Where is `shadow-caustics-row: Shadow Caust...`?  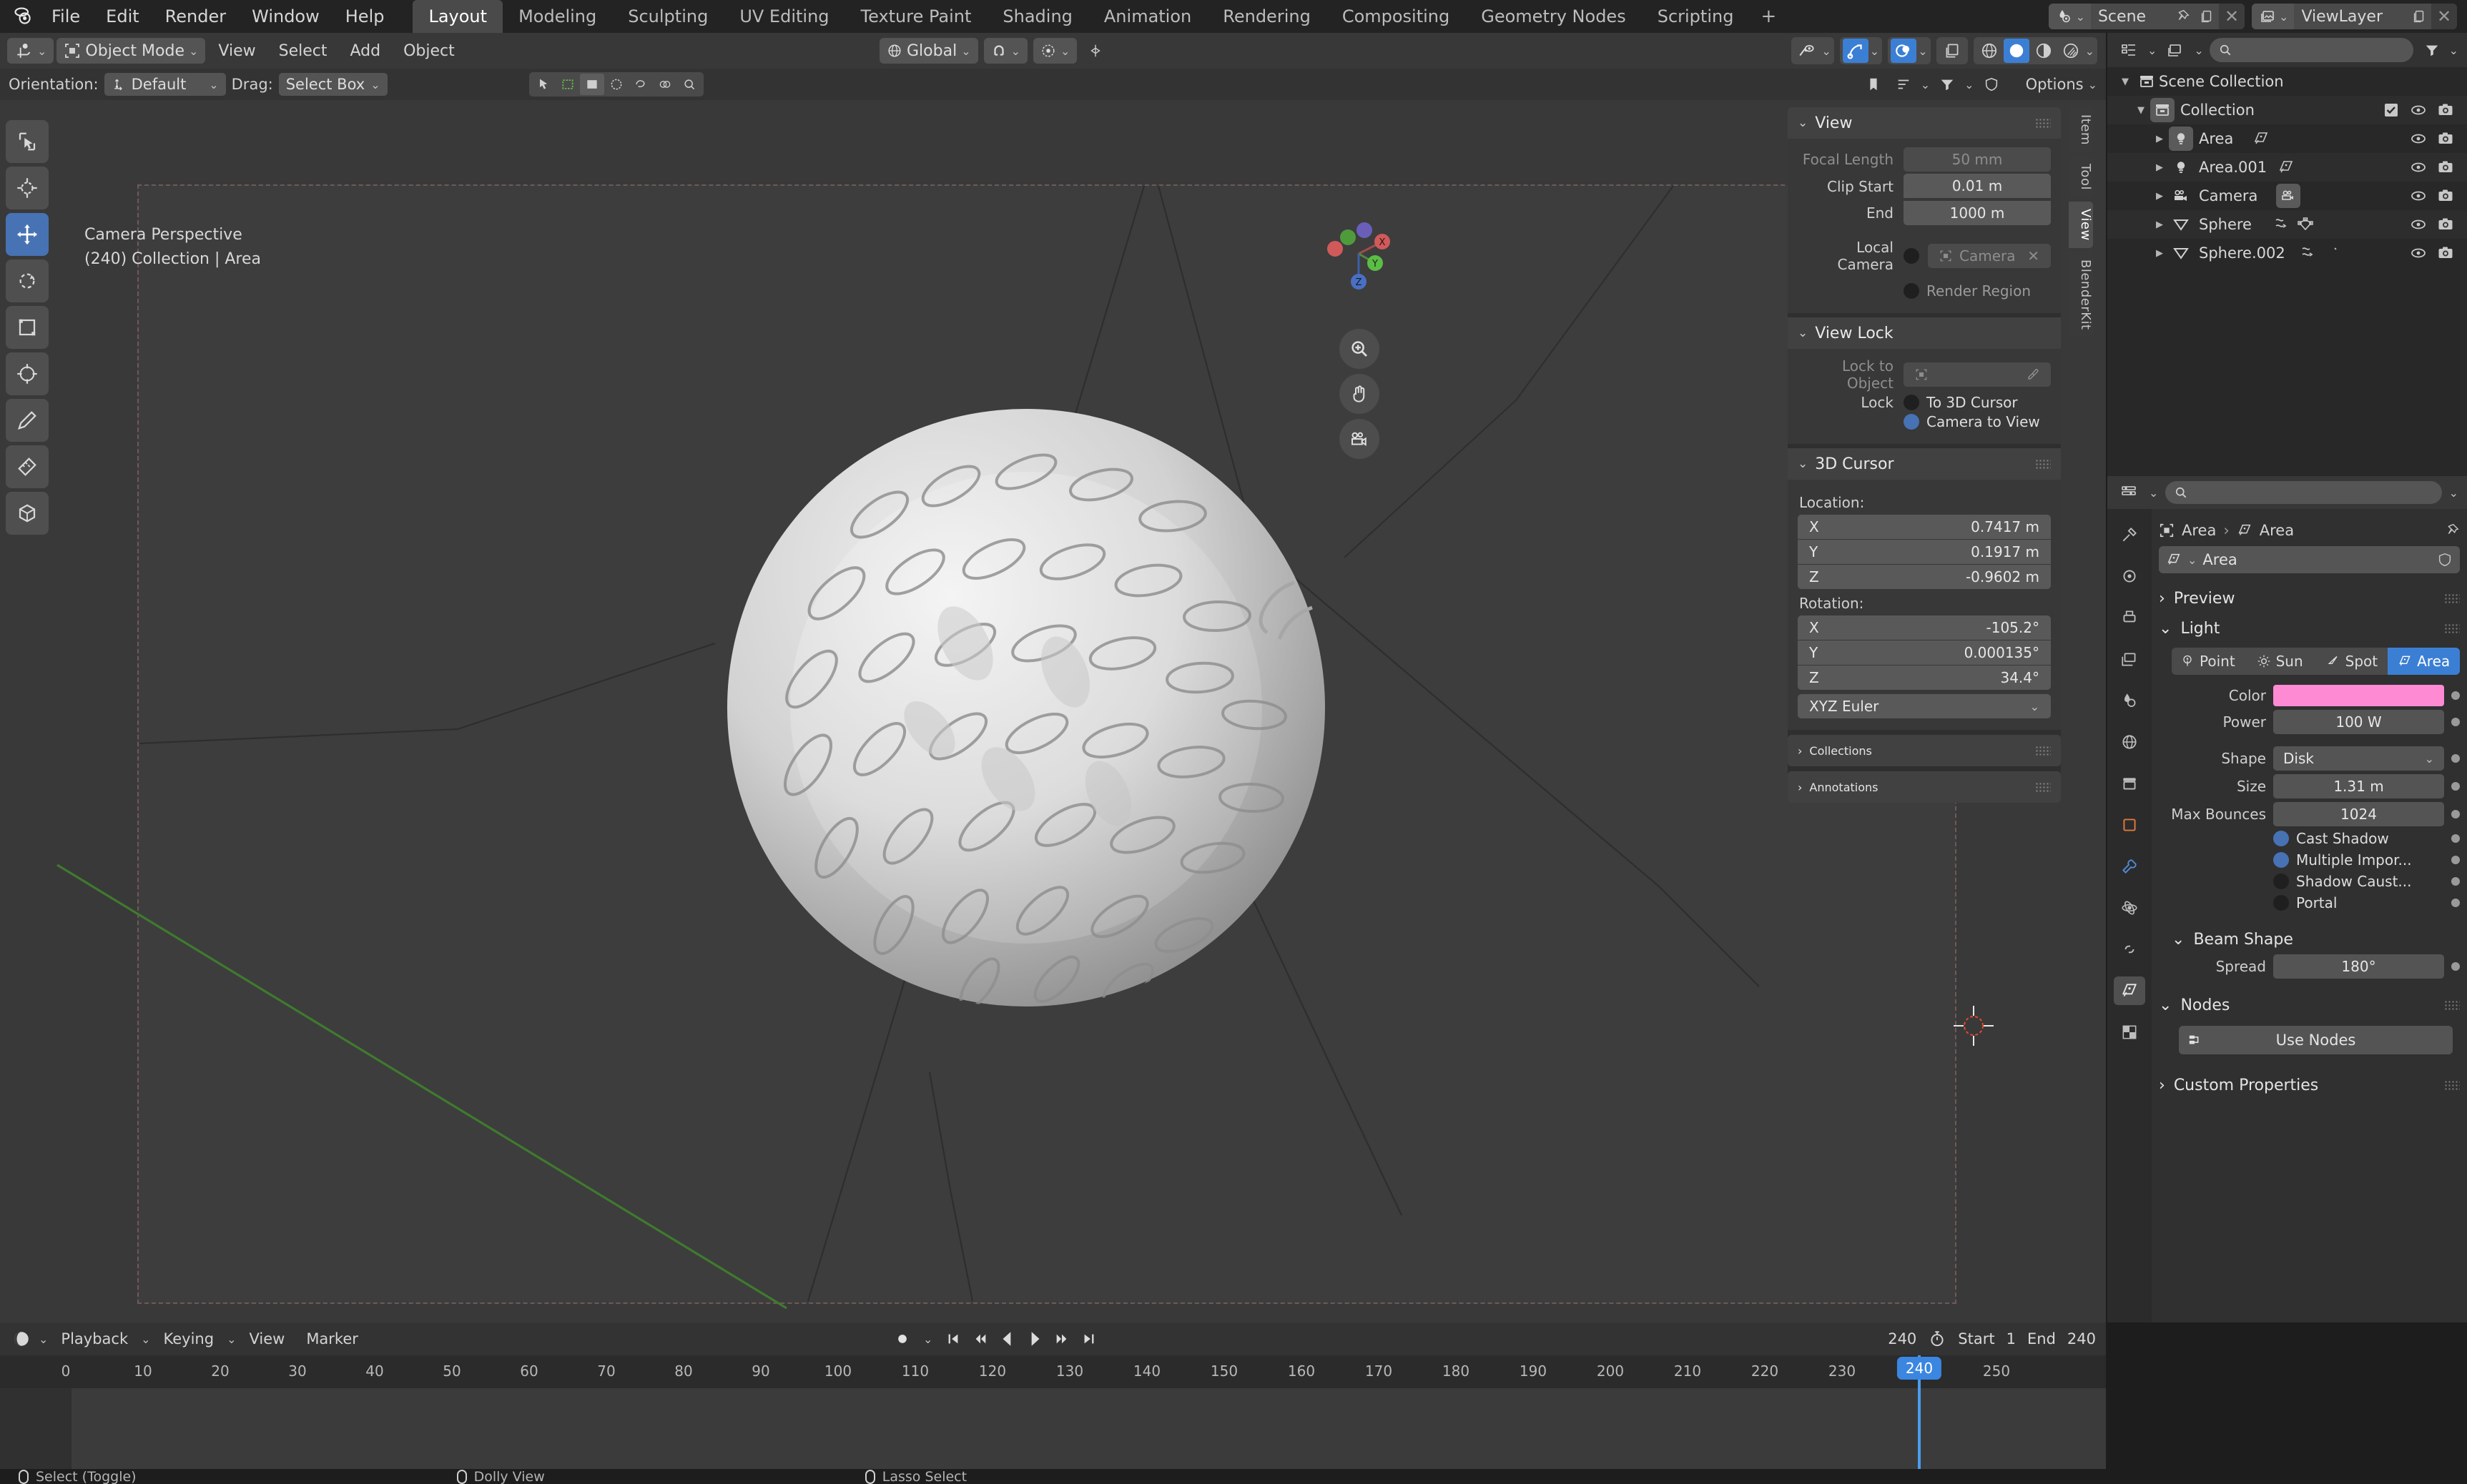
shadow-caustics-row: Shadow Caust... is located at coordinates (2366, 881).